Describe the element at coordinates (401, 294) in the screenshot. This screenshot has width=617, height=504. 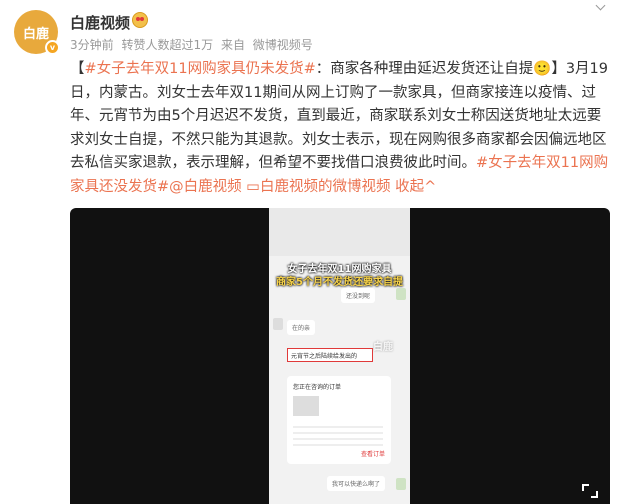
I see `chat-avatar-right` at that location.